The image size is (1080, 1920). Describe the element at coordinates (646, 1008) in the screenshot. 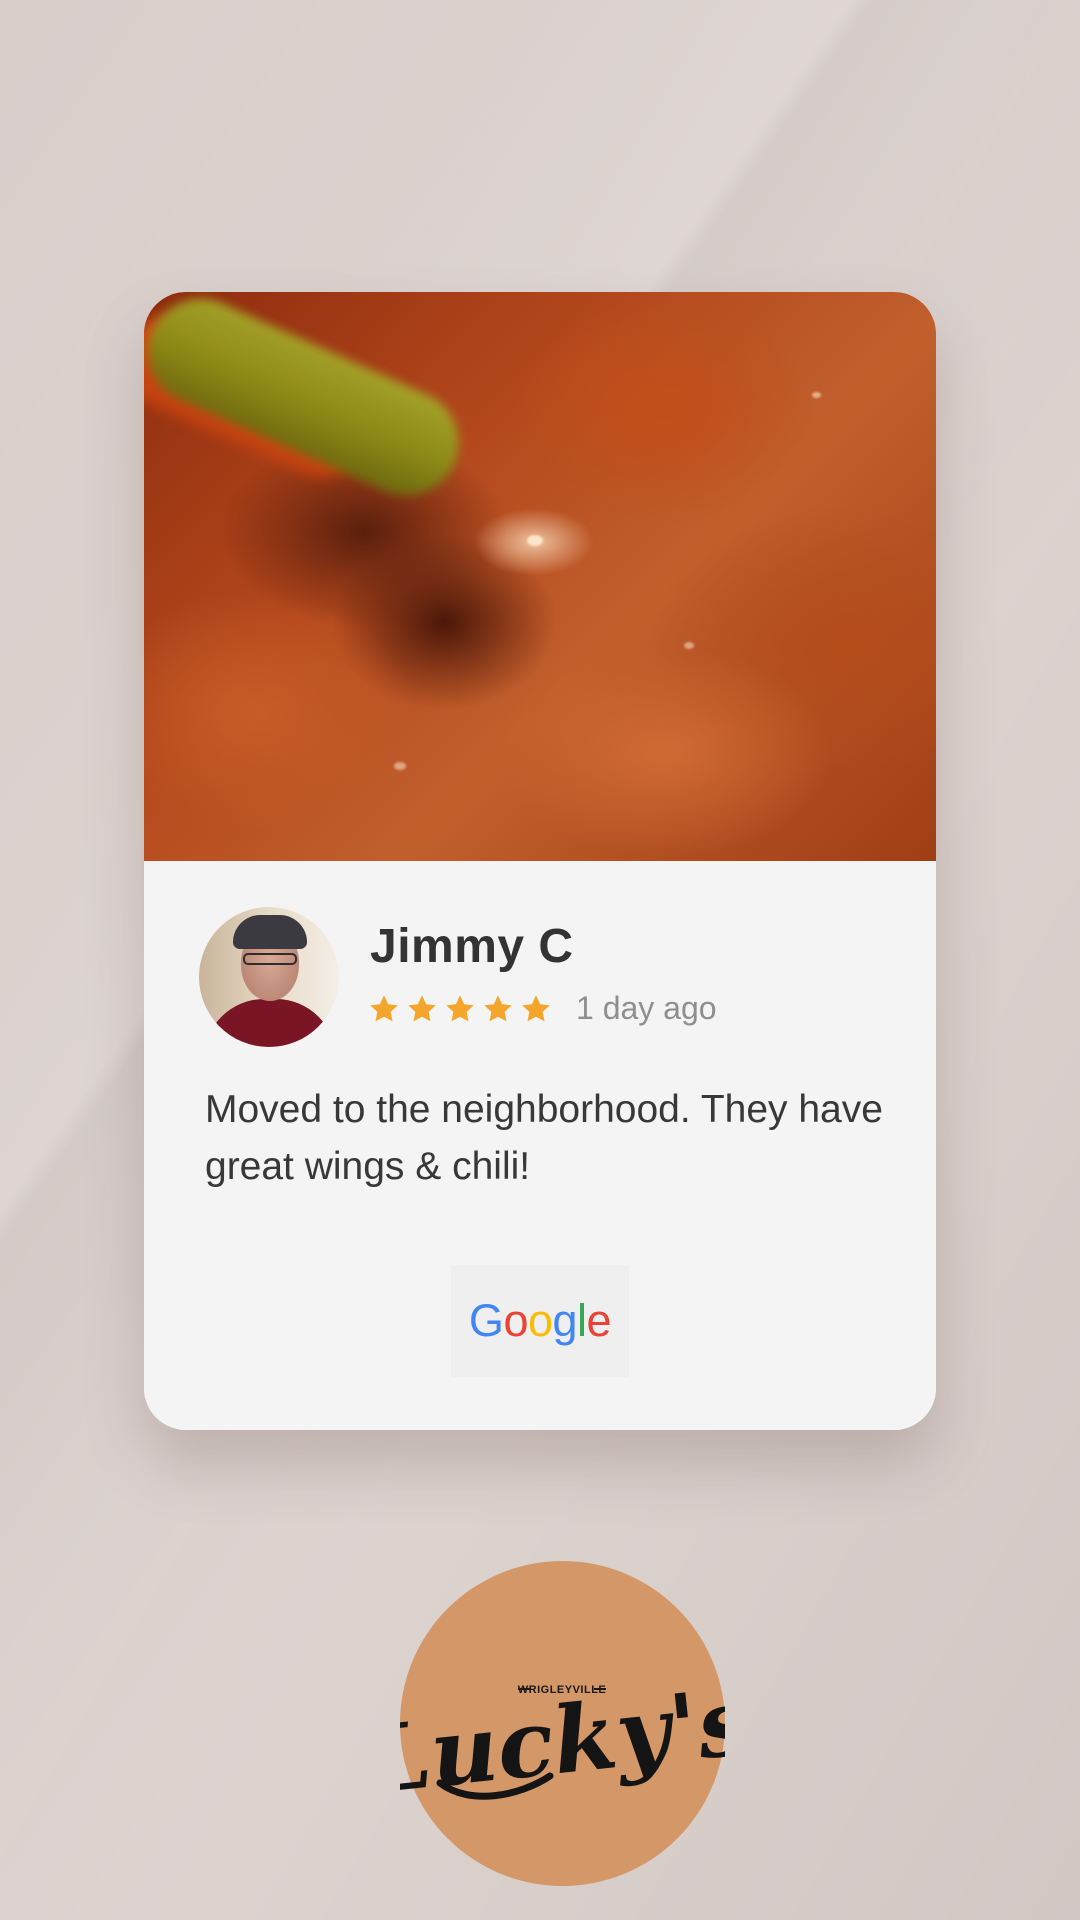

I see `review-timestamp: 1 day ago` at that location.